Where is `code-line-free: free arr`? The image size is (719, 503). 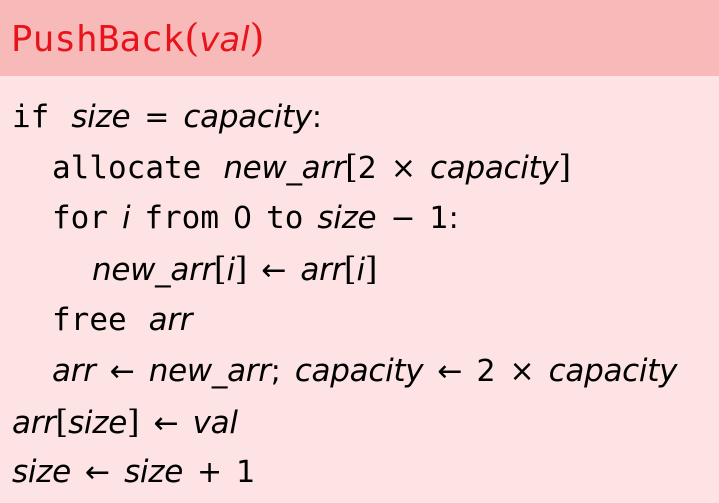 code-line-free: free arr is located at coordinates (122, 320).